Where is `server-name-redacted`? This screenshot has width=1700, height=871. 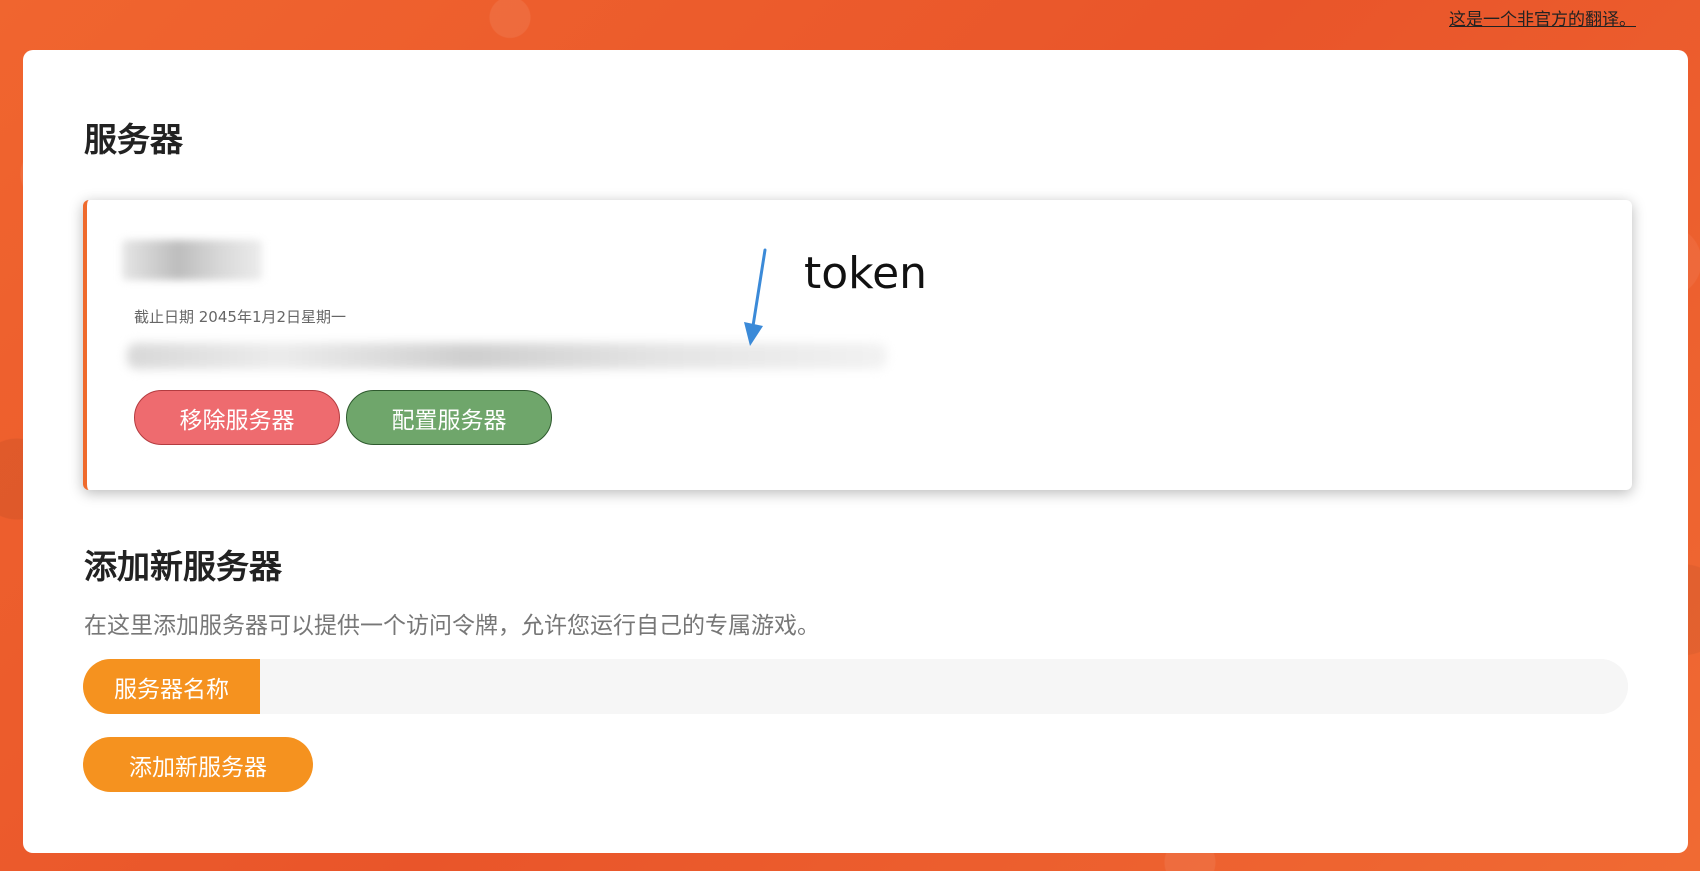 server-name-redacted is located at coordinates (192, 260).